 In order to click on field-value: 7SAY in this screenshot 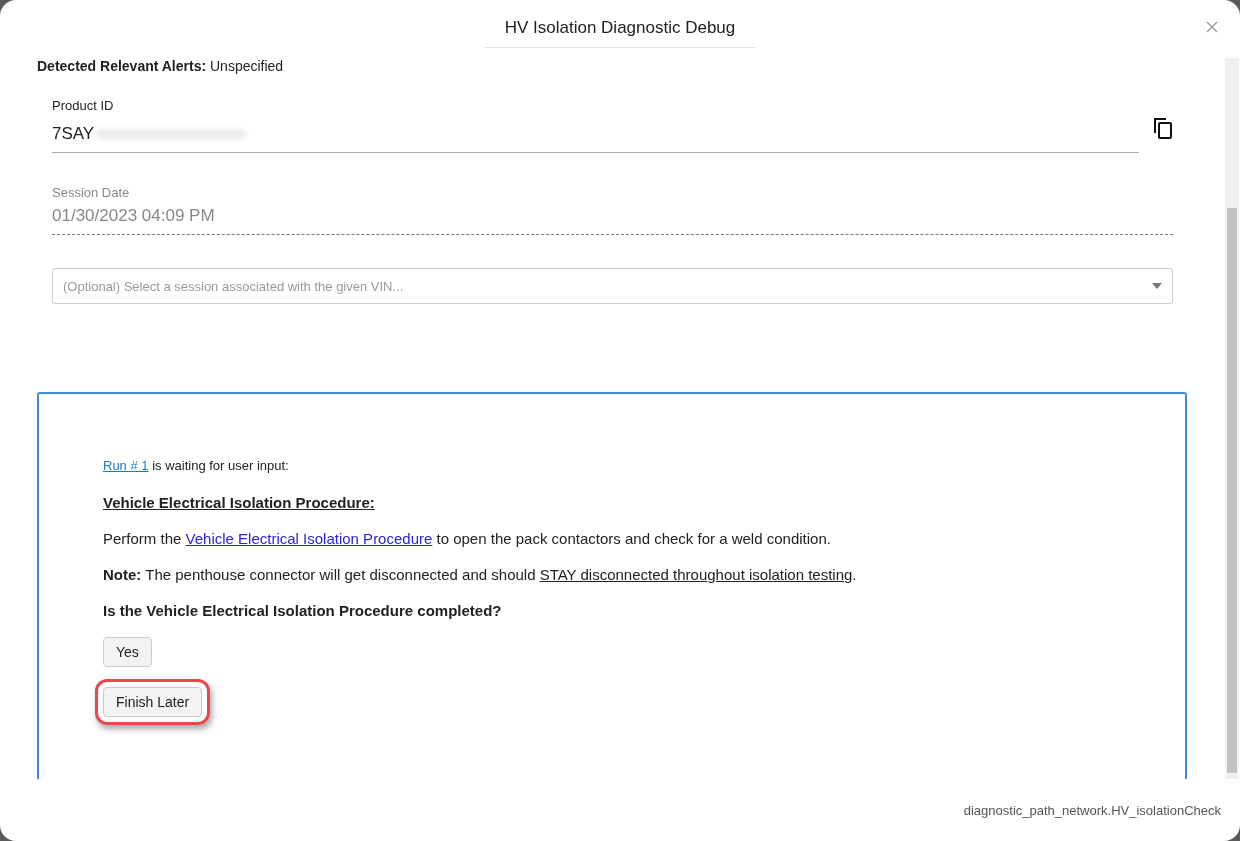, I will do `click(73, 134)`.